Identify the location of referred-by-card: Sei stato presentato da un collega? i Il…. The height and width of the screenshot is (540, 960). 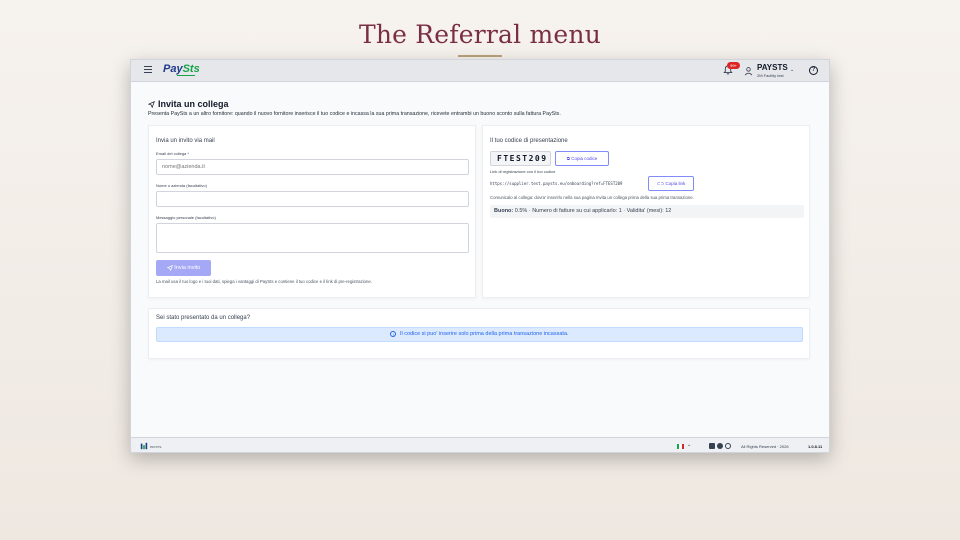
(479, 333).